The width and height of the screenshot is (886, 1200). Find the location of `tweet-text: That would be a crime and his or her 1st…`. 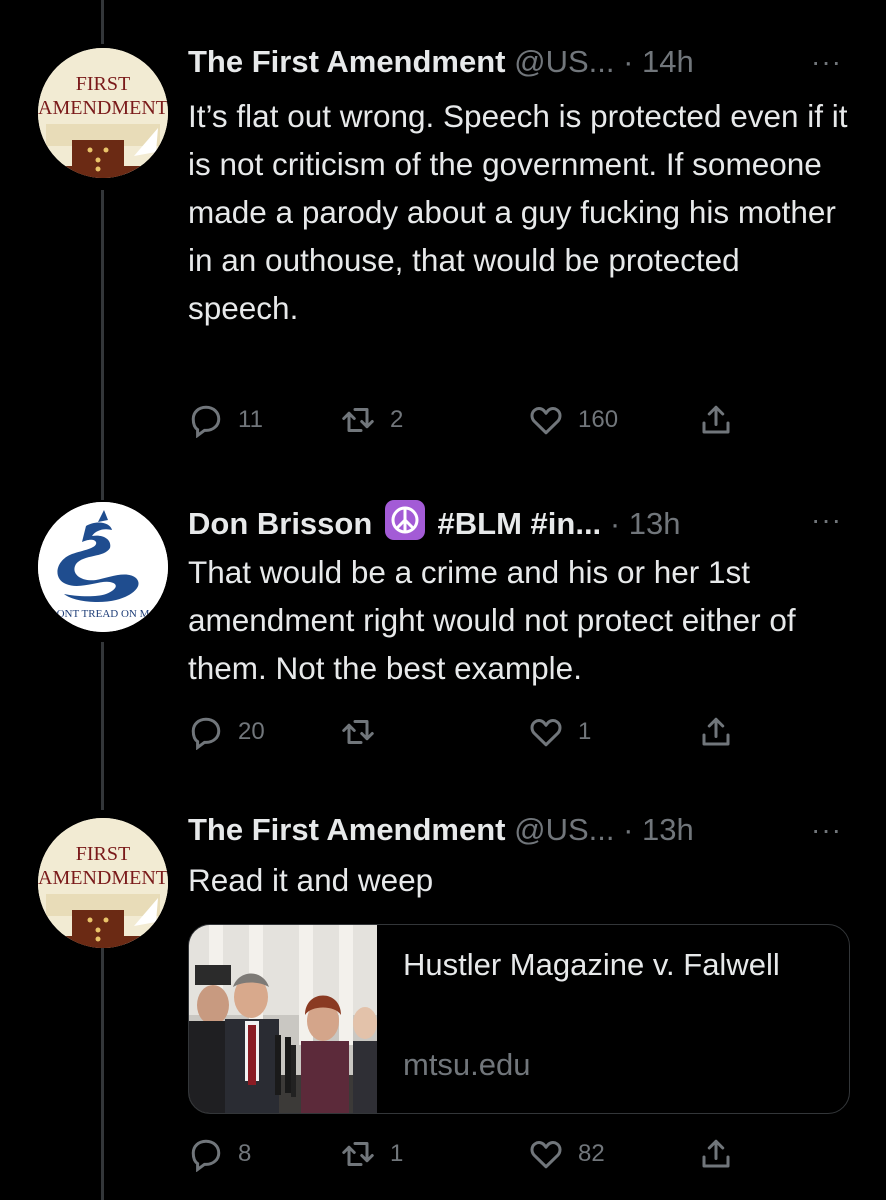

tweet-text: That would be a crime and his or her 1st… is located at coordinates (492, 620).